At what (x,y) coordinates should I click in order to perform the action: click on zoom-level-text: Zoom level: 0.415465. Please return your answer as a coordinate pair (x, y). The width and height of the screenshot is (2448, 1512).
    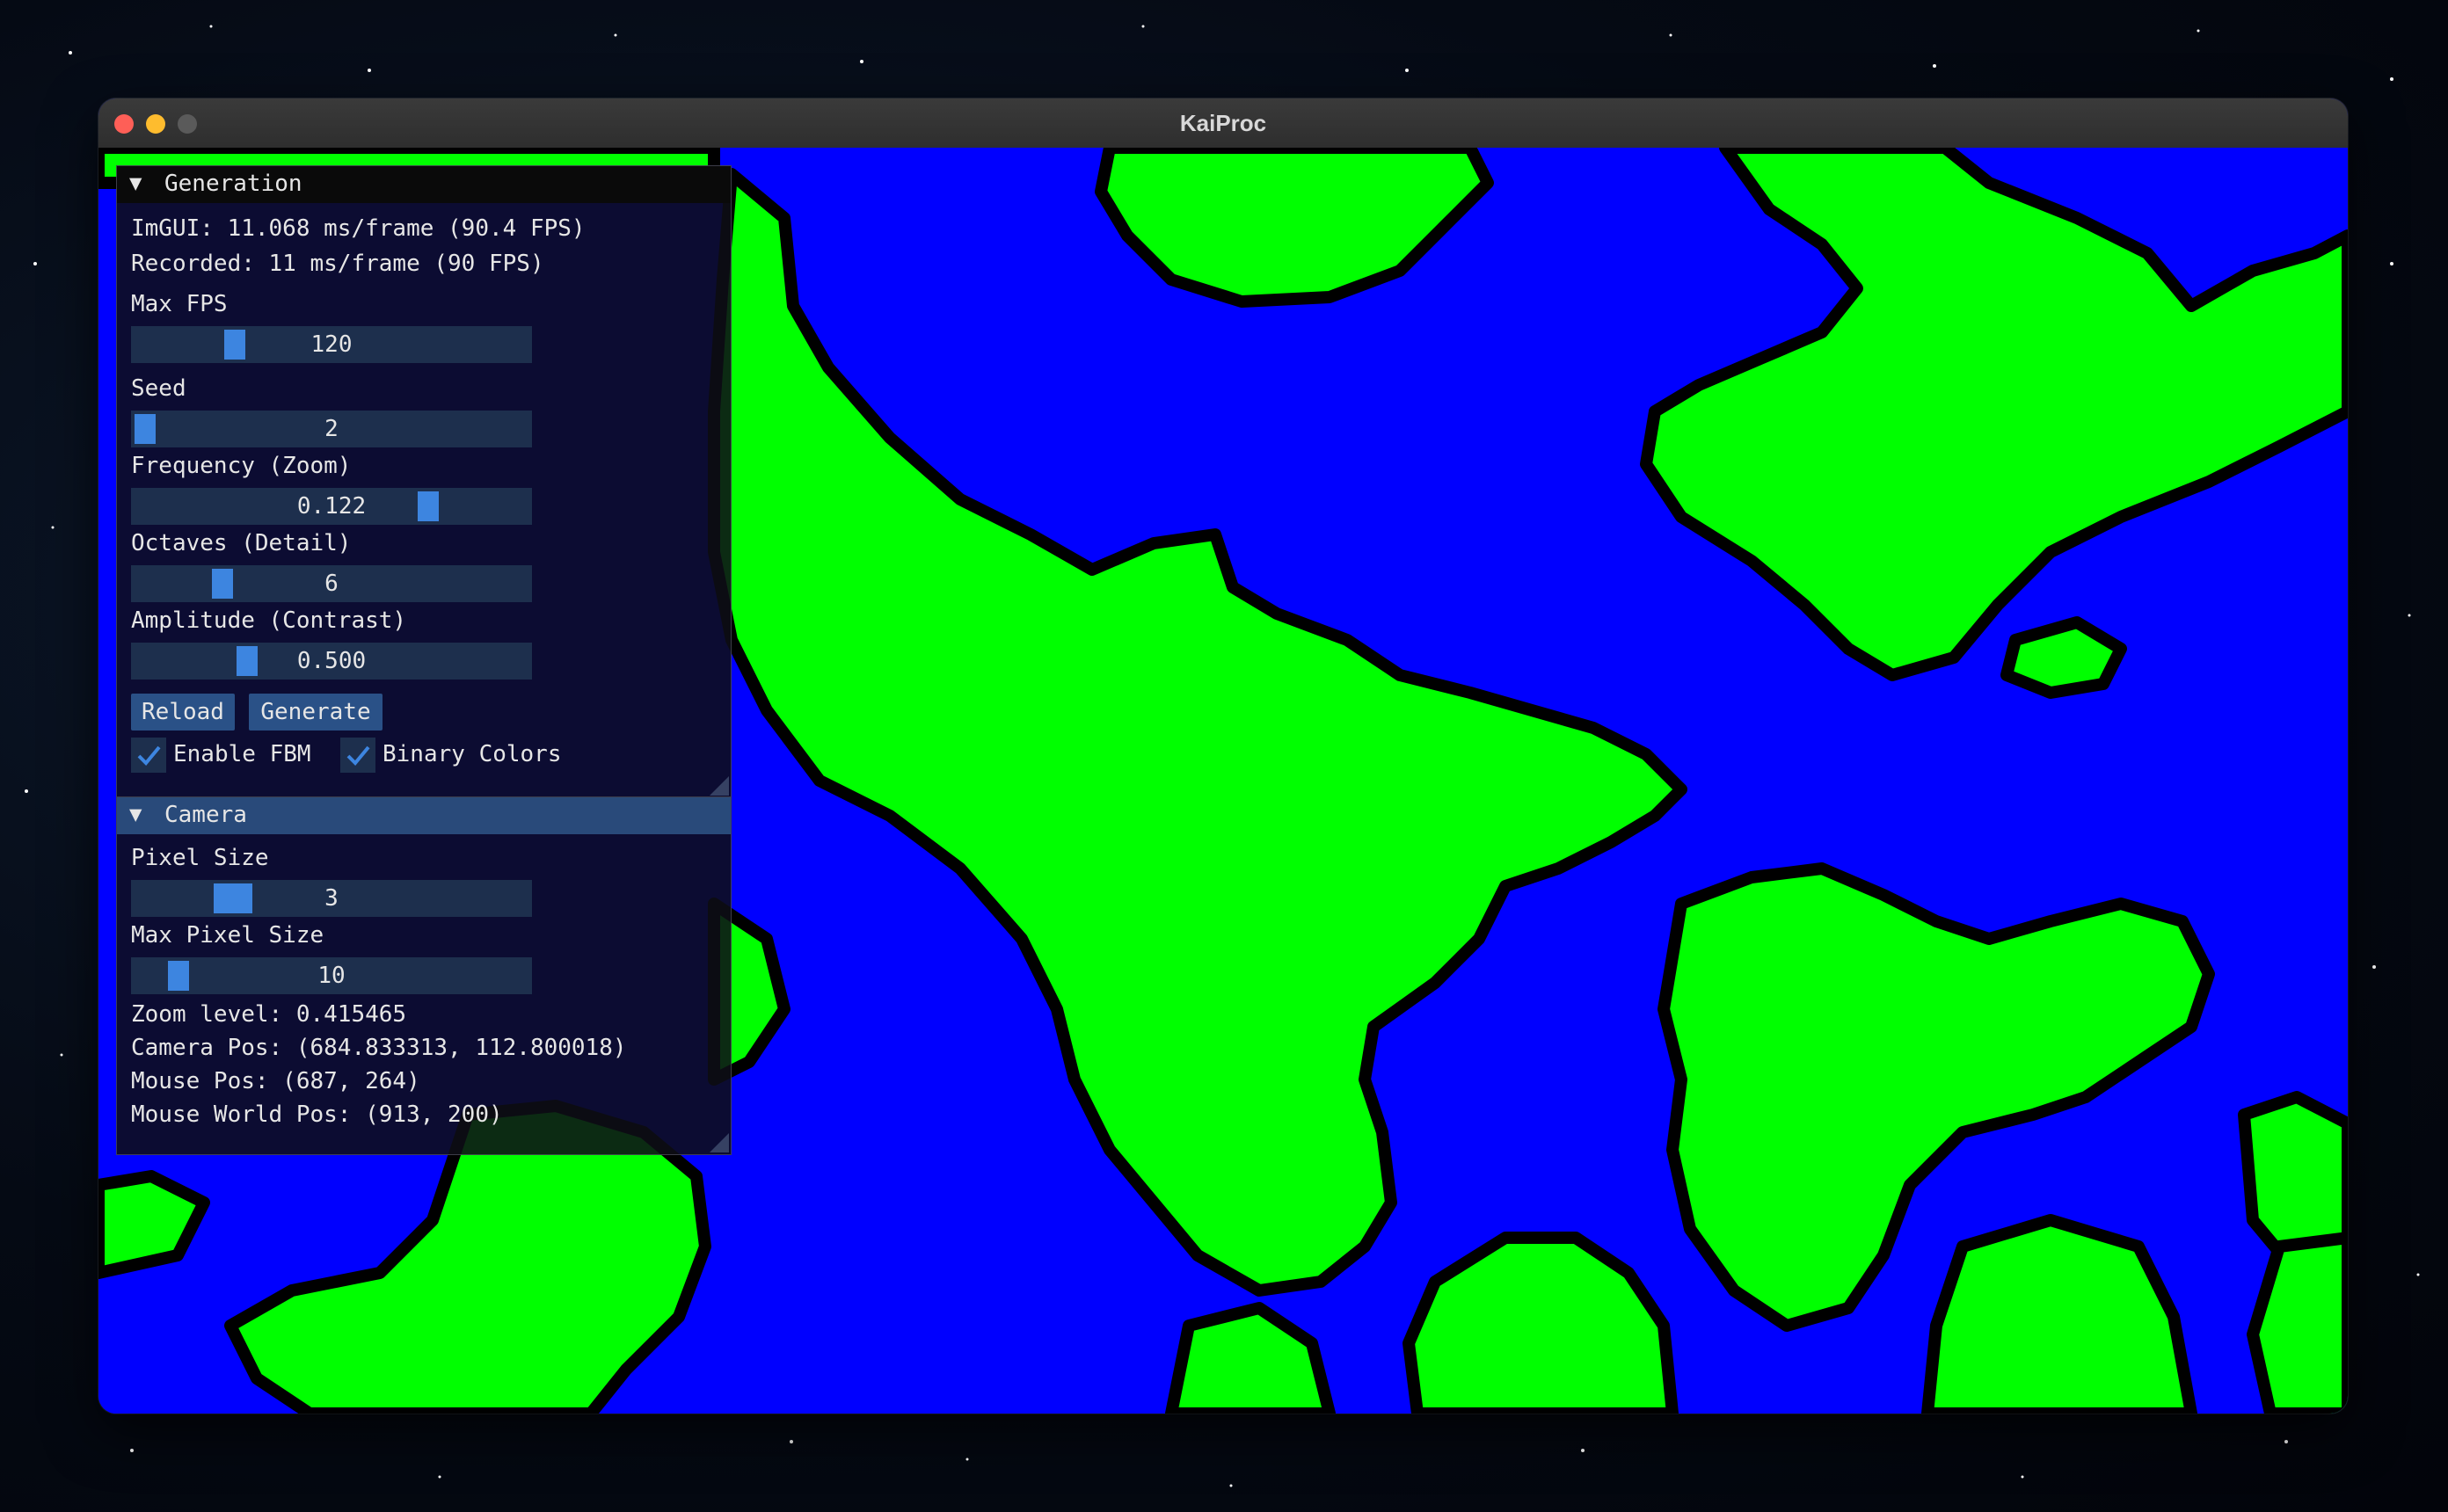
    Looking at the image, I should click on (269, 1014).